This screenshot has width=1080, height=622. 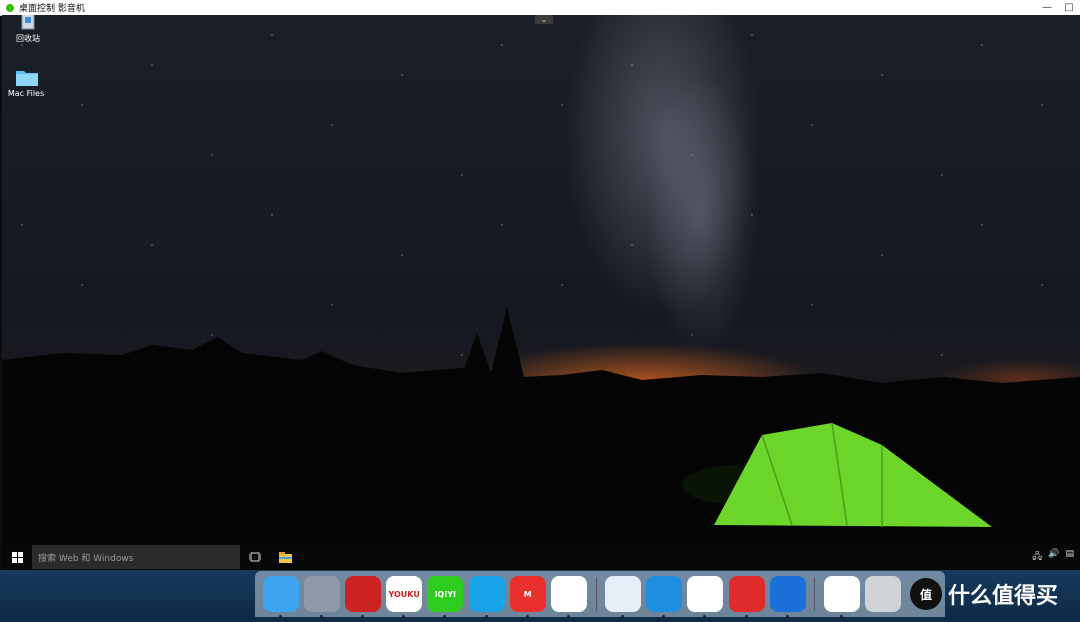 I want to click on wps-app, so click(x=746, y=597).